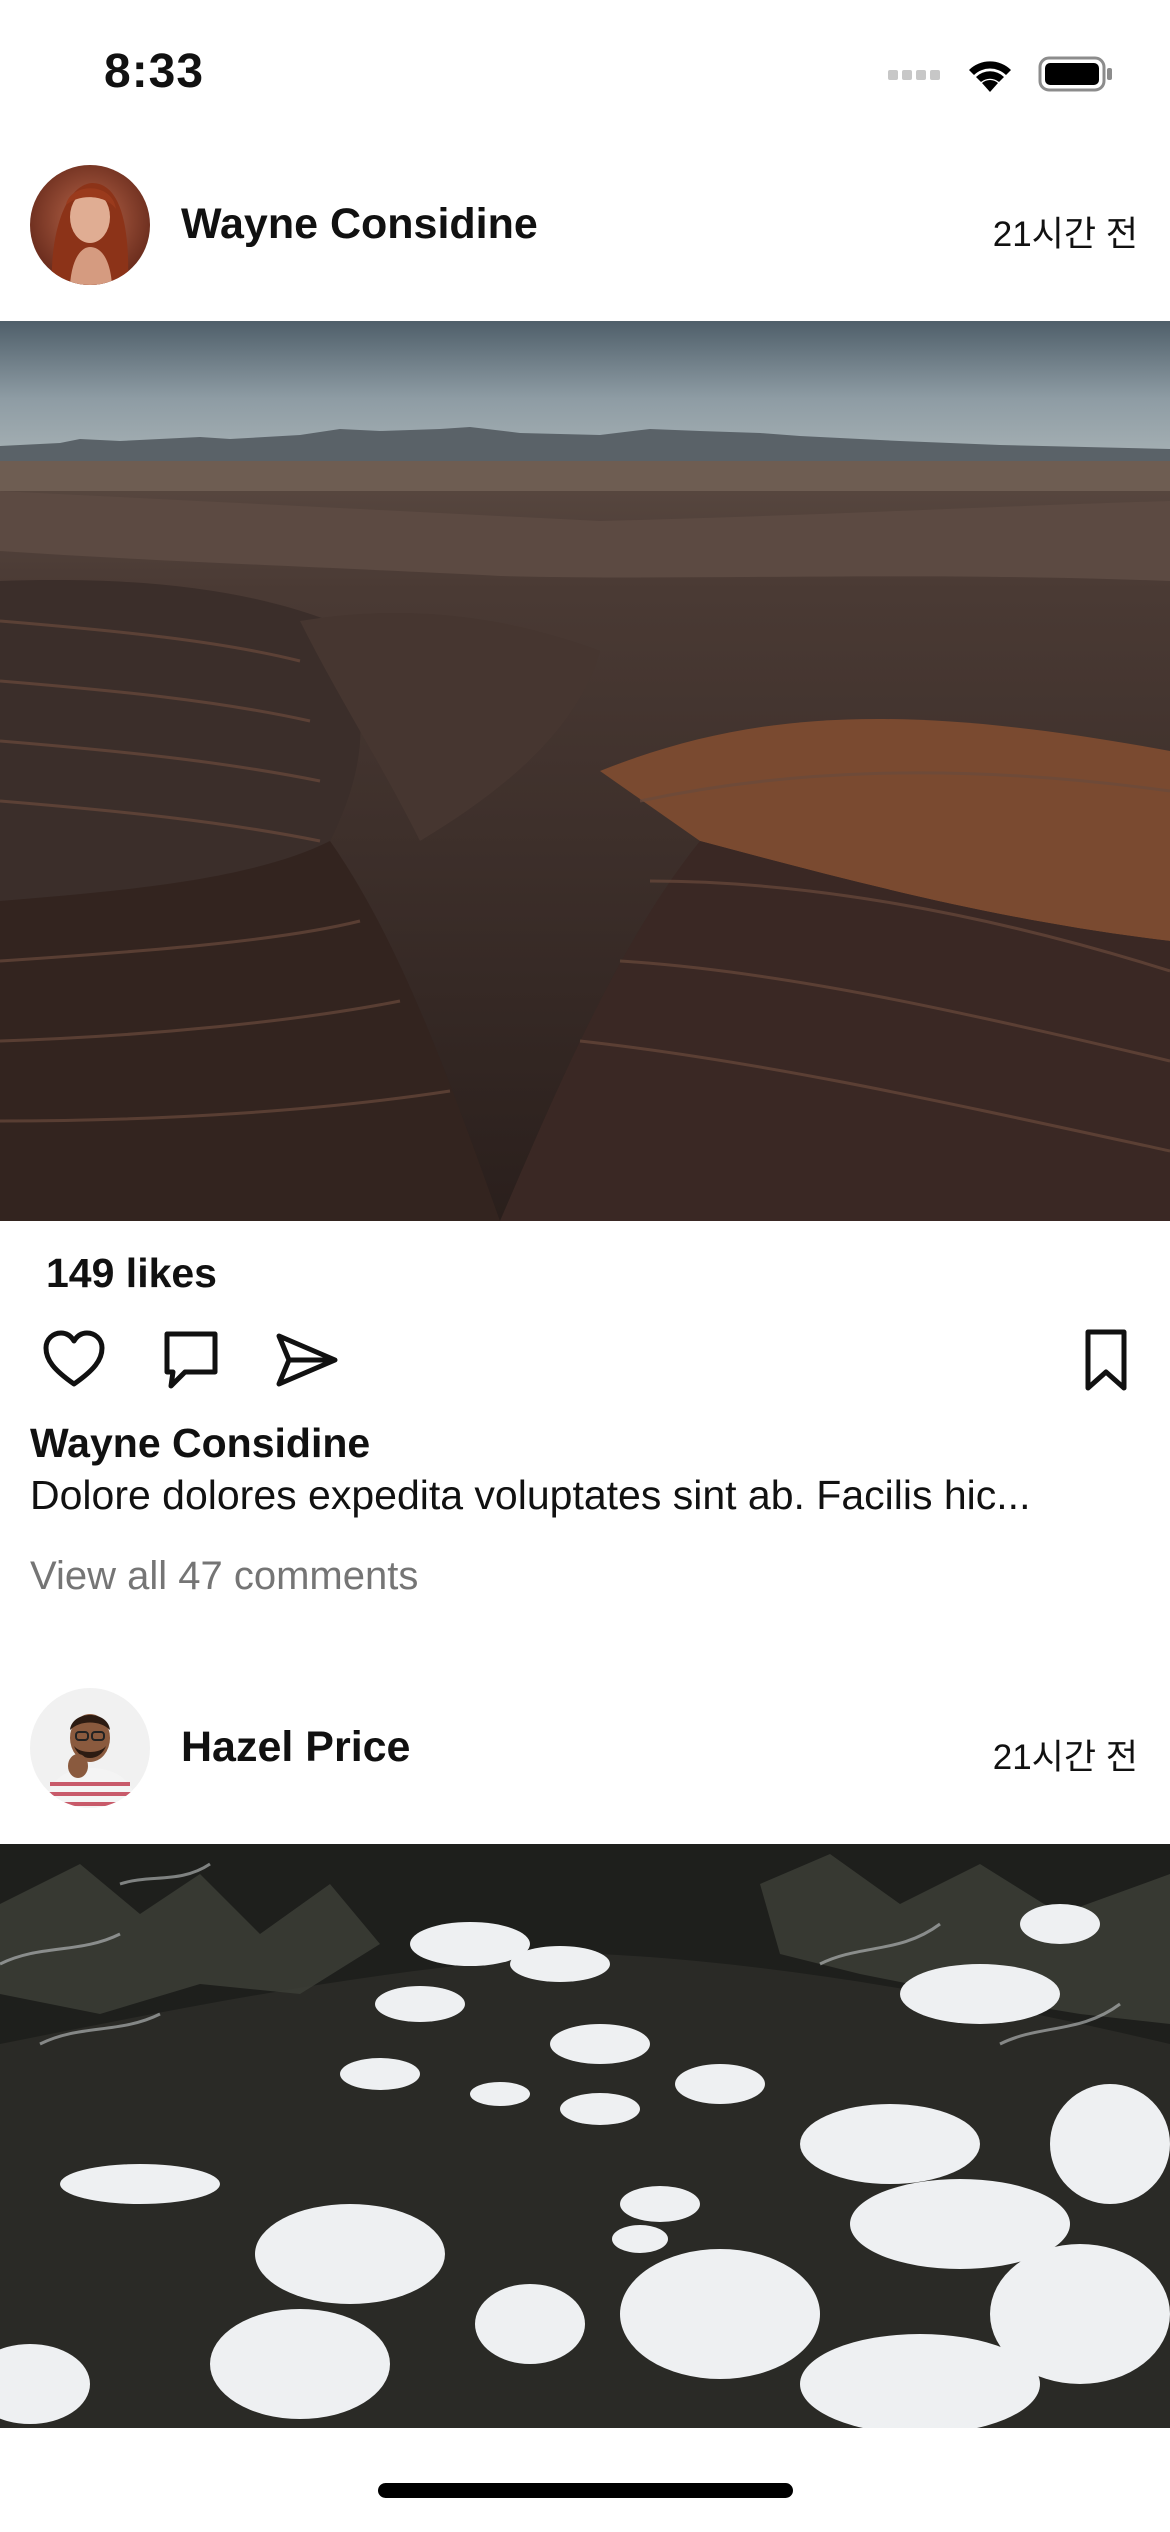 This screenshot has width=1170, height=2532. Describe the element at coordinates (154, 71) in the screenshot. I see `status-time: 8:33` at that location.